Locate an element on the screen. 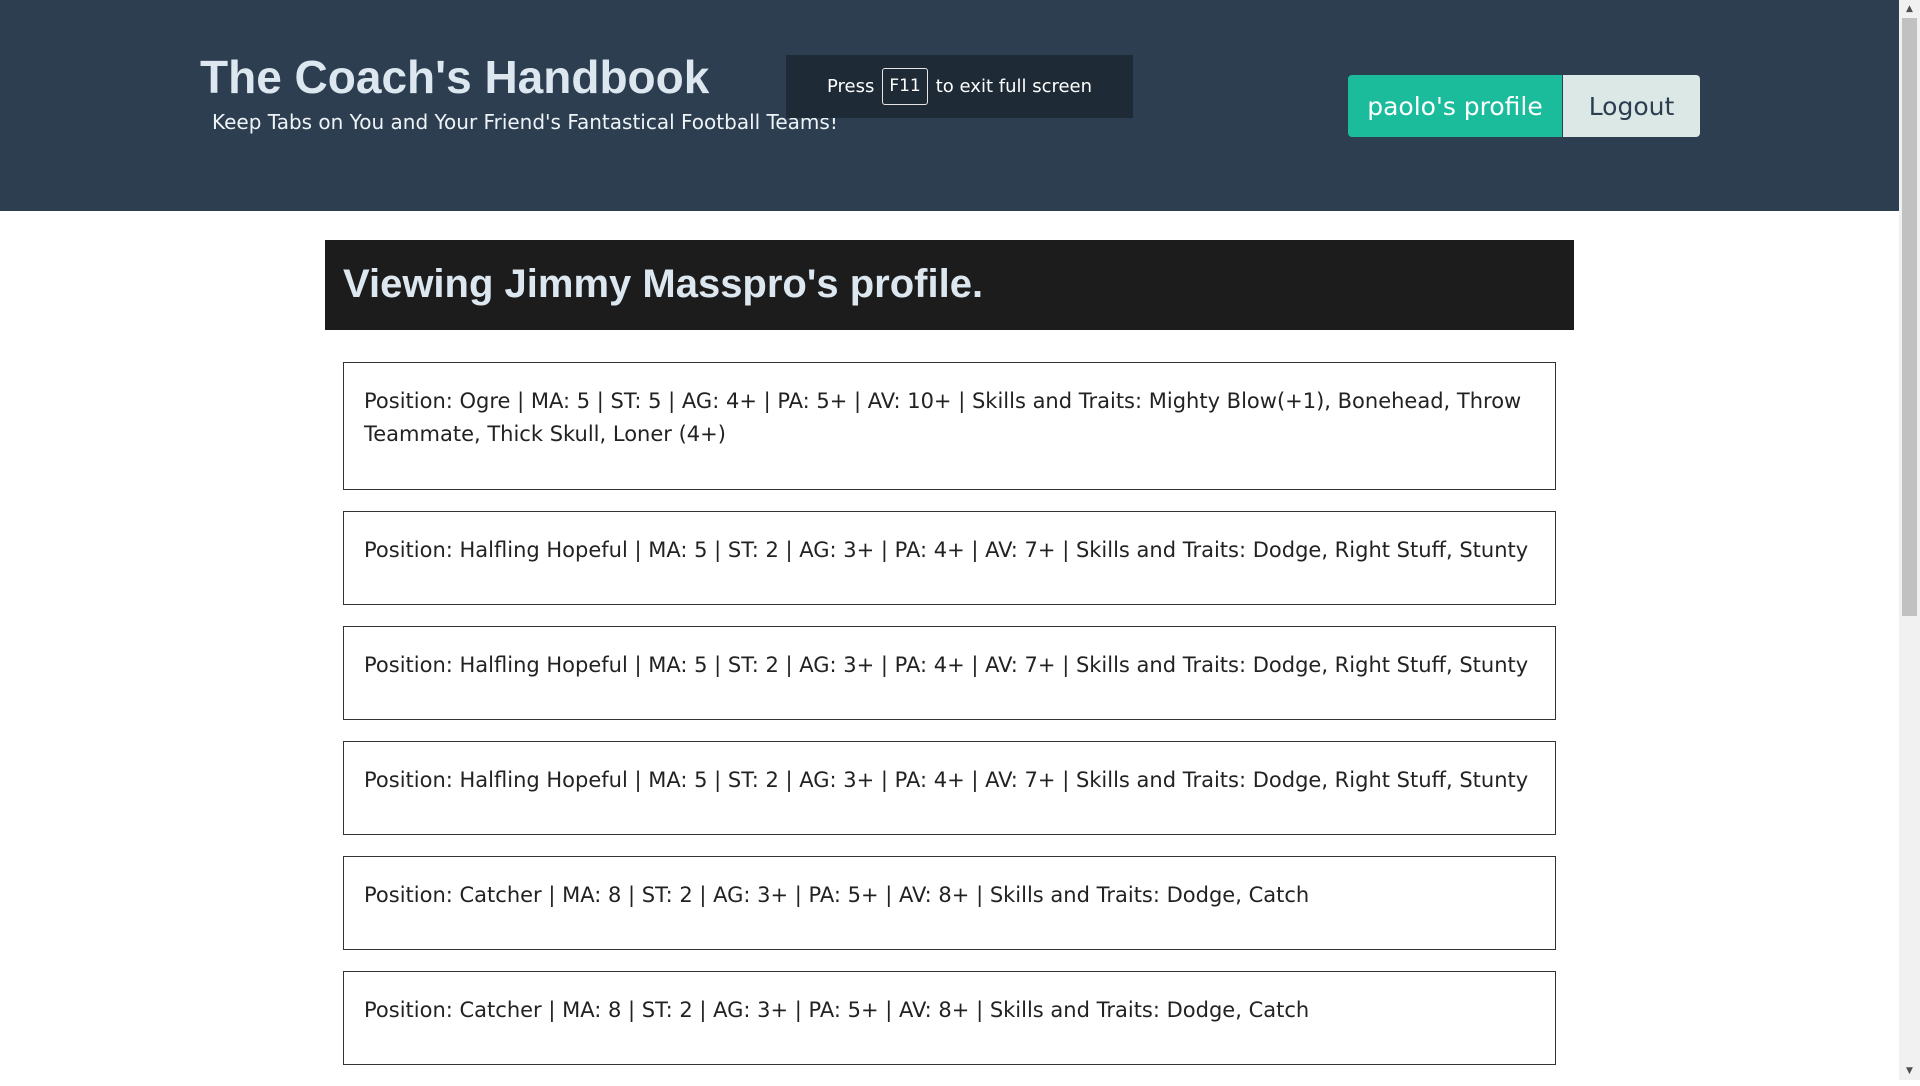 Image resolution: width=1920 pixels, height=1086 pixels. chevron-down-icon: ▼ is located at coordinates (1909, 1071).